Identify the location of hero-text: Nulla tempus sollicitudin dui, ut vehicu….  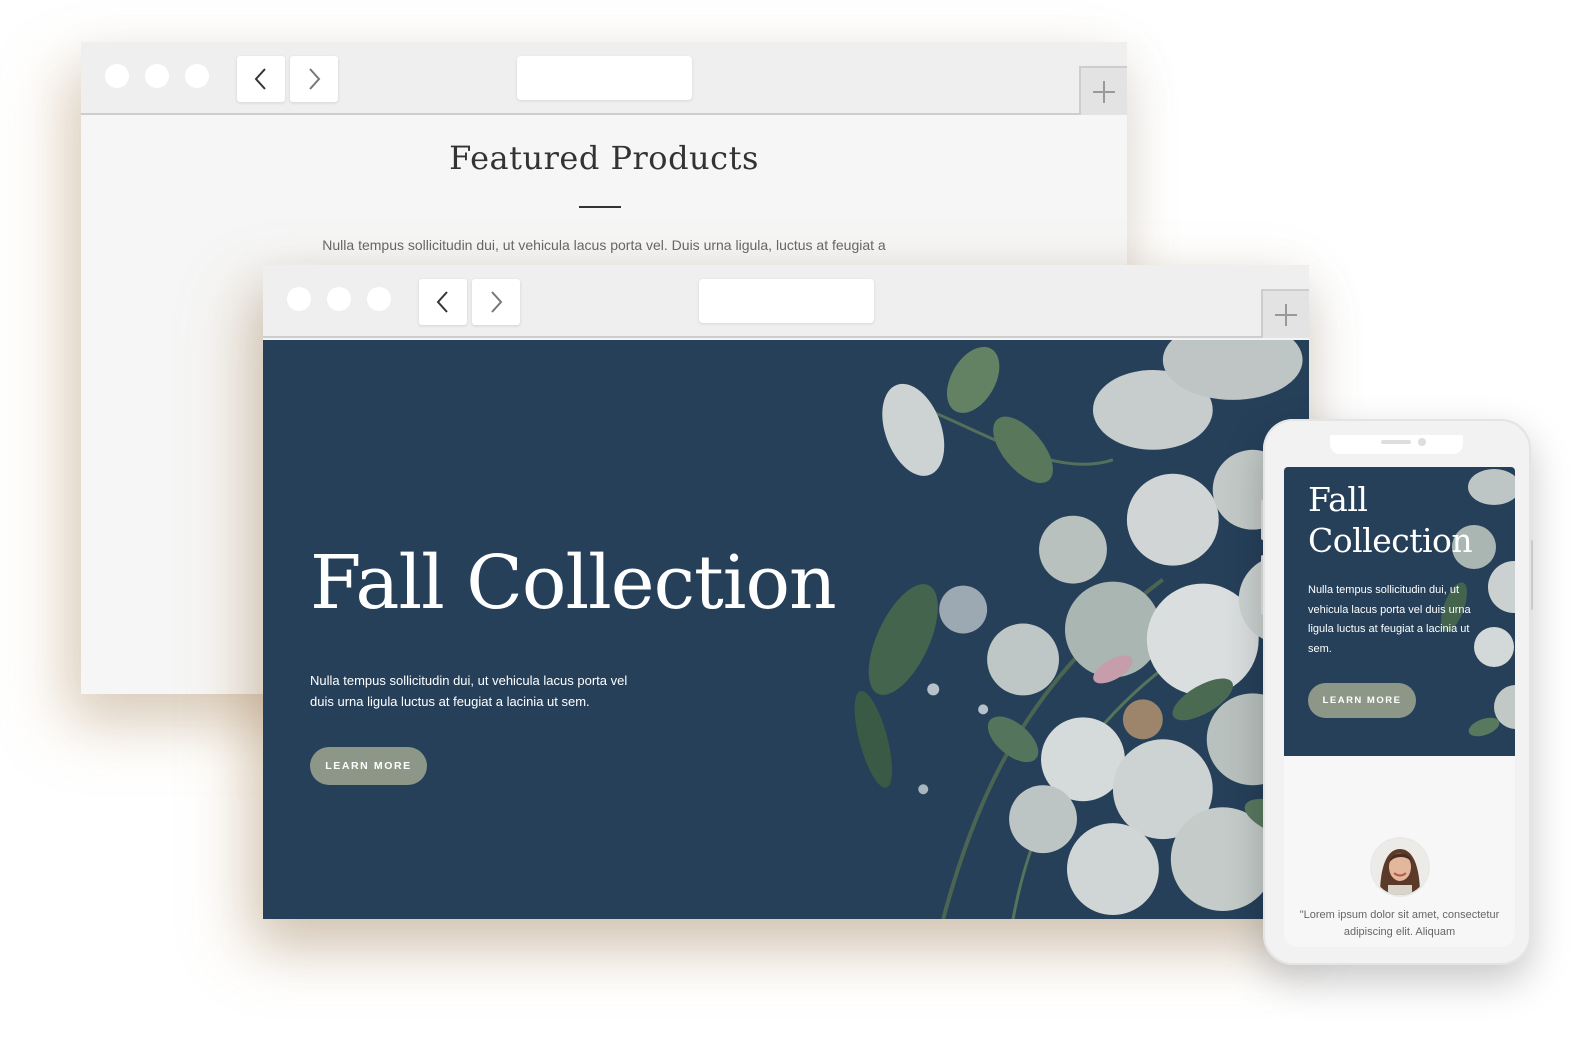
(469, 691).